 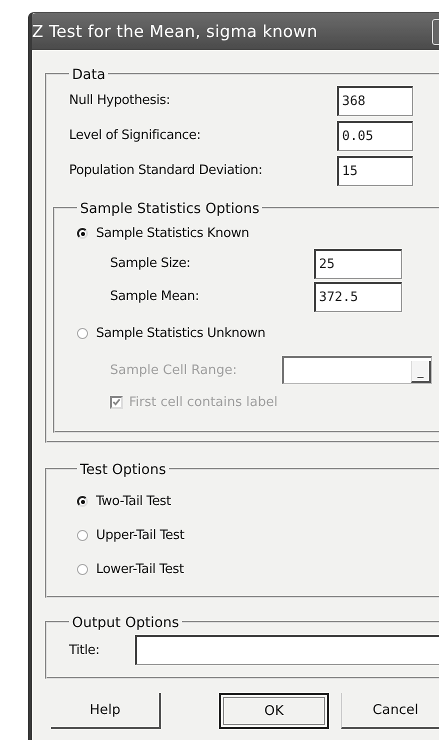 What do you see at coordinates (123, 470) in the screenshot?
I see `group-label: Test Options` at bounding box center [123, 470].